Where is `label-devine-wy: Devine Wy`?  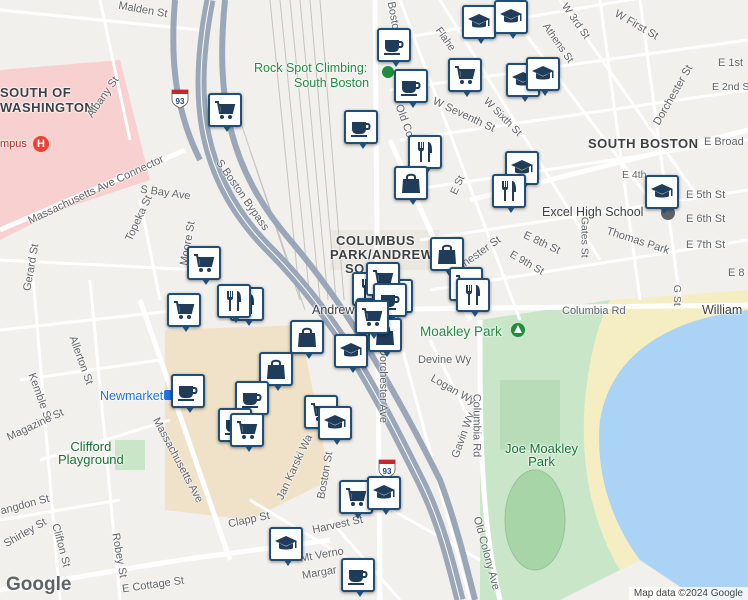
label-devine-wy: Devine Wy is located at coordinates (445, 360).